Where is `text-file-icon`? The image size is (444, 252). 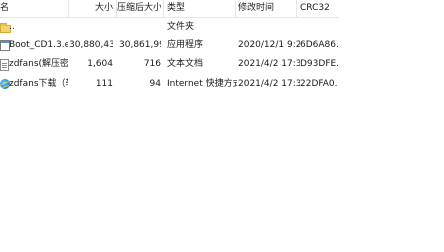
text-file-icon is located at coordinates (4, 65).